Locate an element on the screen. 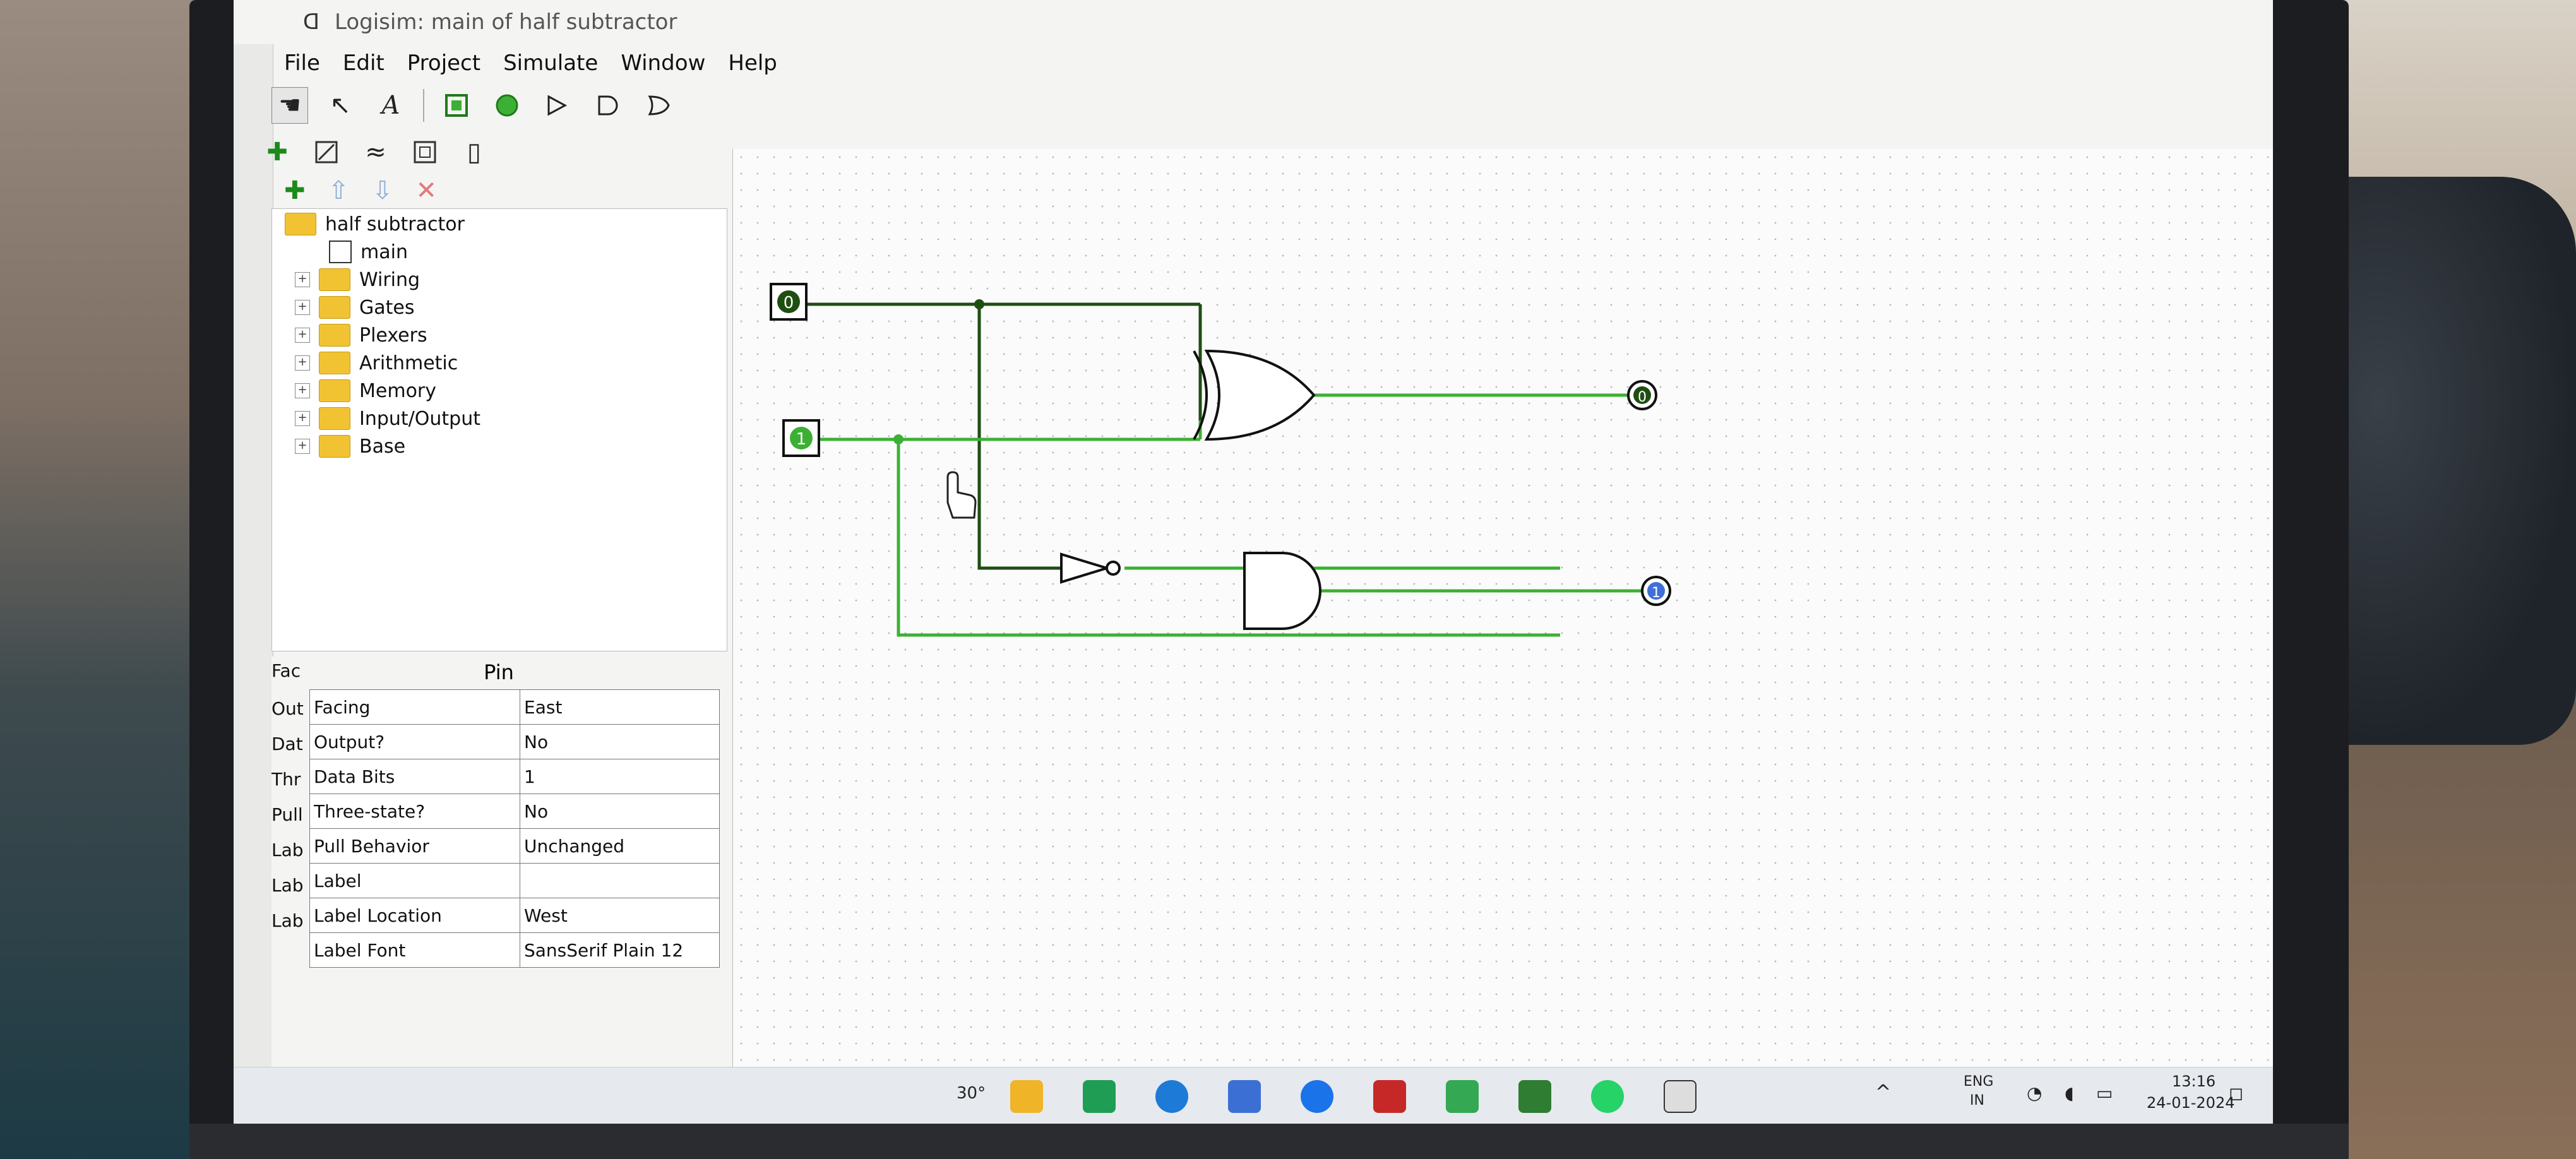 Image resolution: width=2576 pixels, height=1159 pixels. circuit-icon is located at coordinates (340, 252).